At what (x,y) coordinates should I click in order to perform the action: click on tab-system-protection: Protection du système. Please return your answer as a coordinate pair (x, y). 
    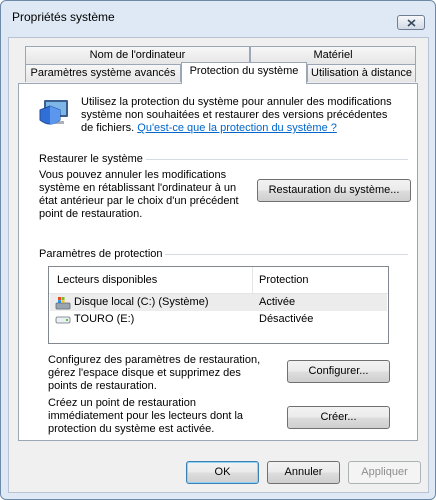
    Looking at the image, I should click on (244, 73).